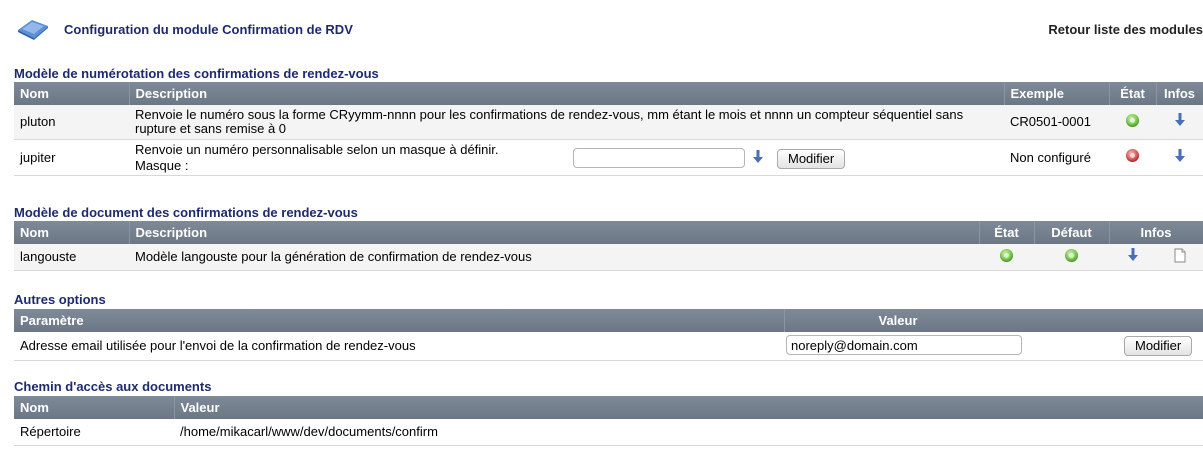 The width and height of the screenshot is (1203, 473). Describe the element at coordinates (1056, 122) in the screenshot. I see `model-example: CR0501-0001` at that location.